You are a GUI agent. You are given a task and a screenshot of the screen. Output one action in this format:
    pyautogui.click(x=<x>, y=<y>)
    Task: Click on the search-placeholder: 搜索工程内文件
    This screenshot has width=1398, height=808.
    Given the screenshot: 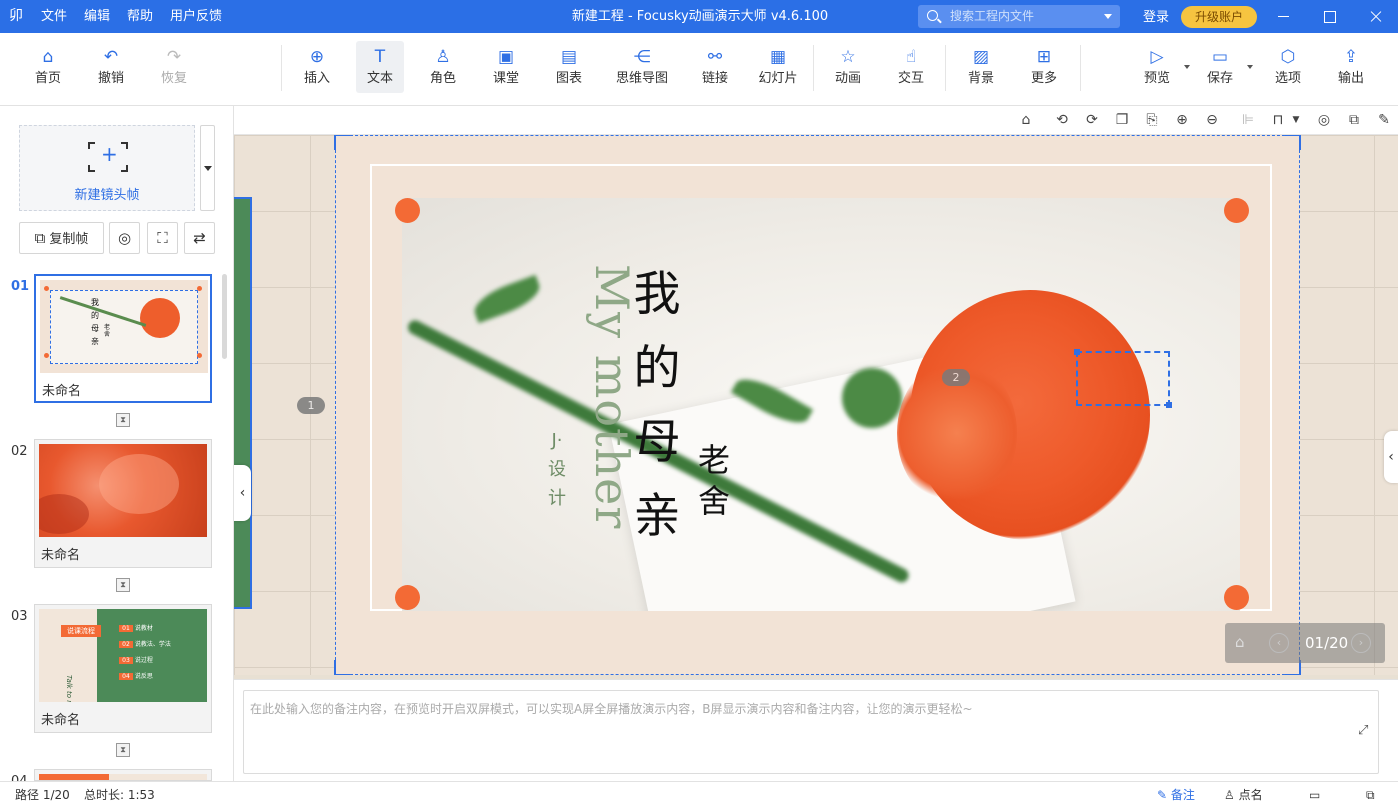 What is the action you would take?
    pyautogui.click(x=992, y=16)
    